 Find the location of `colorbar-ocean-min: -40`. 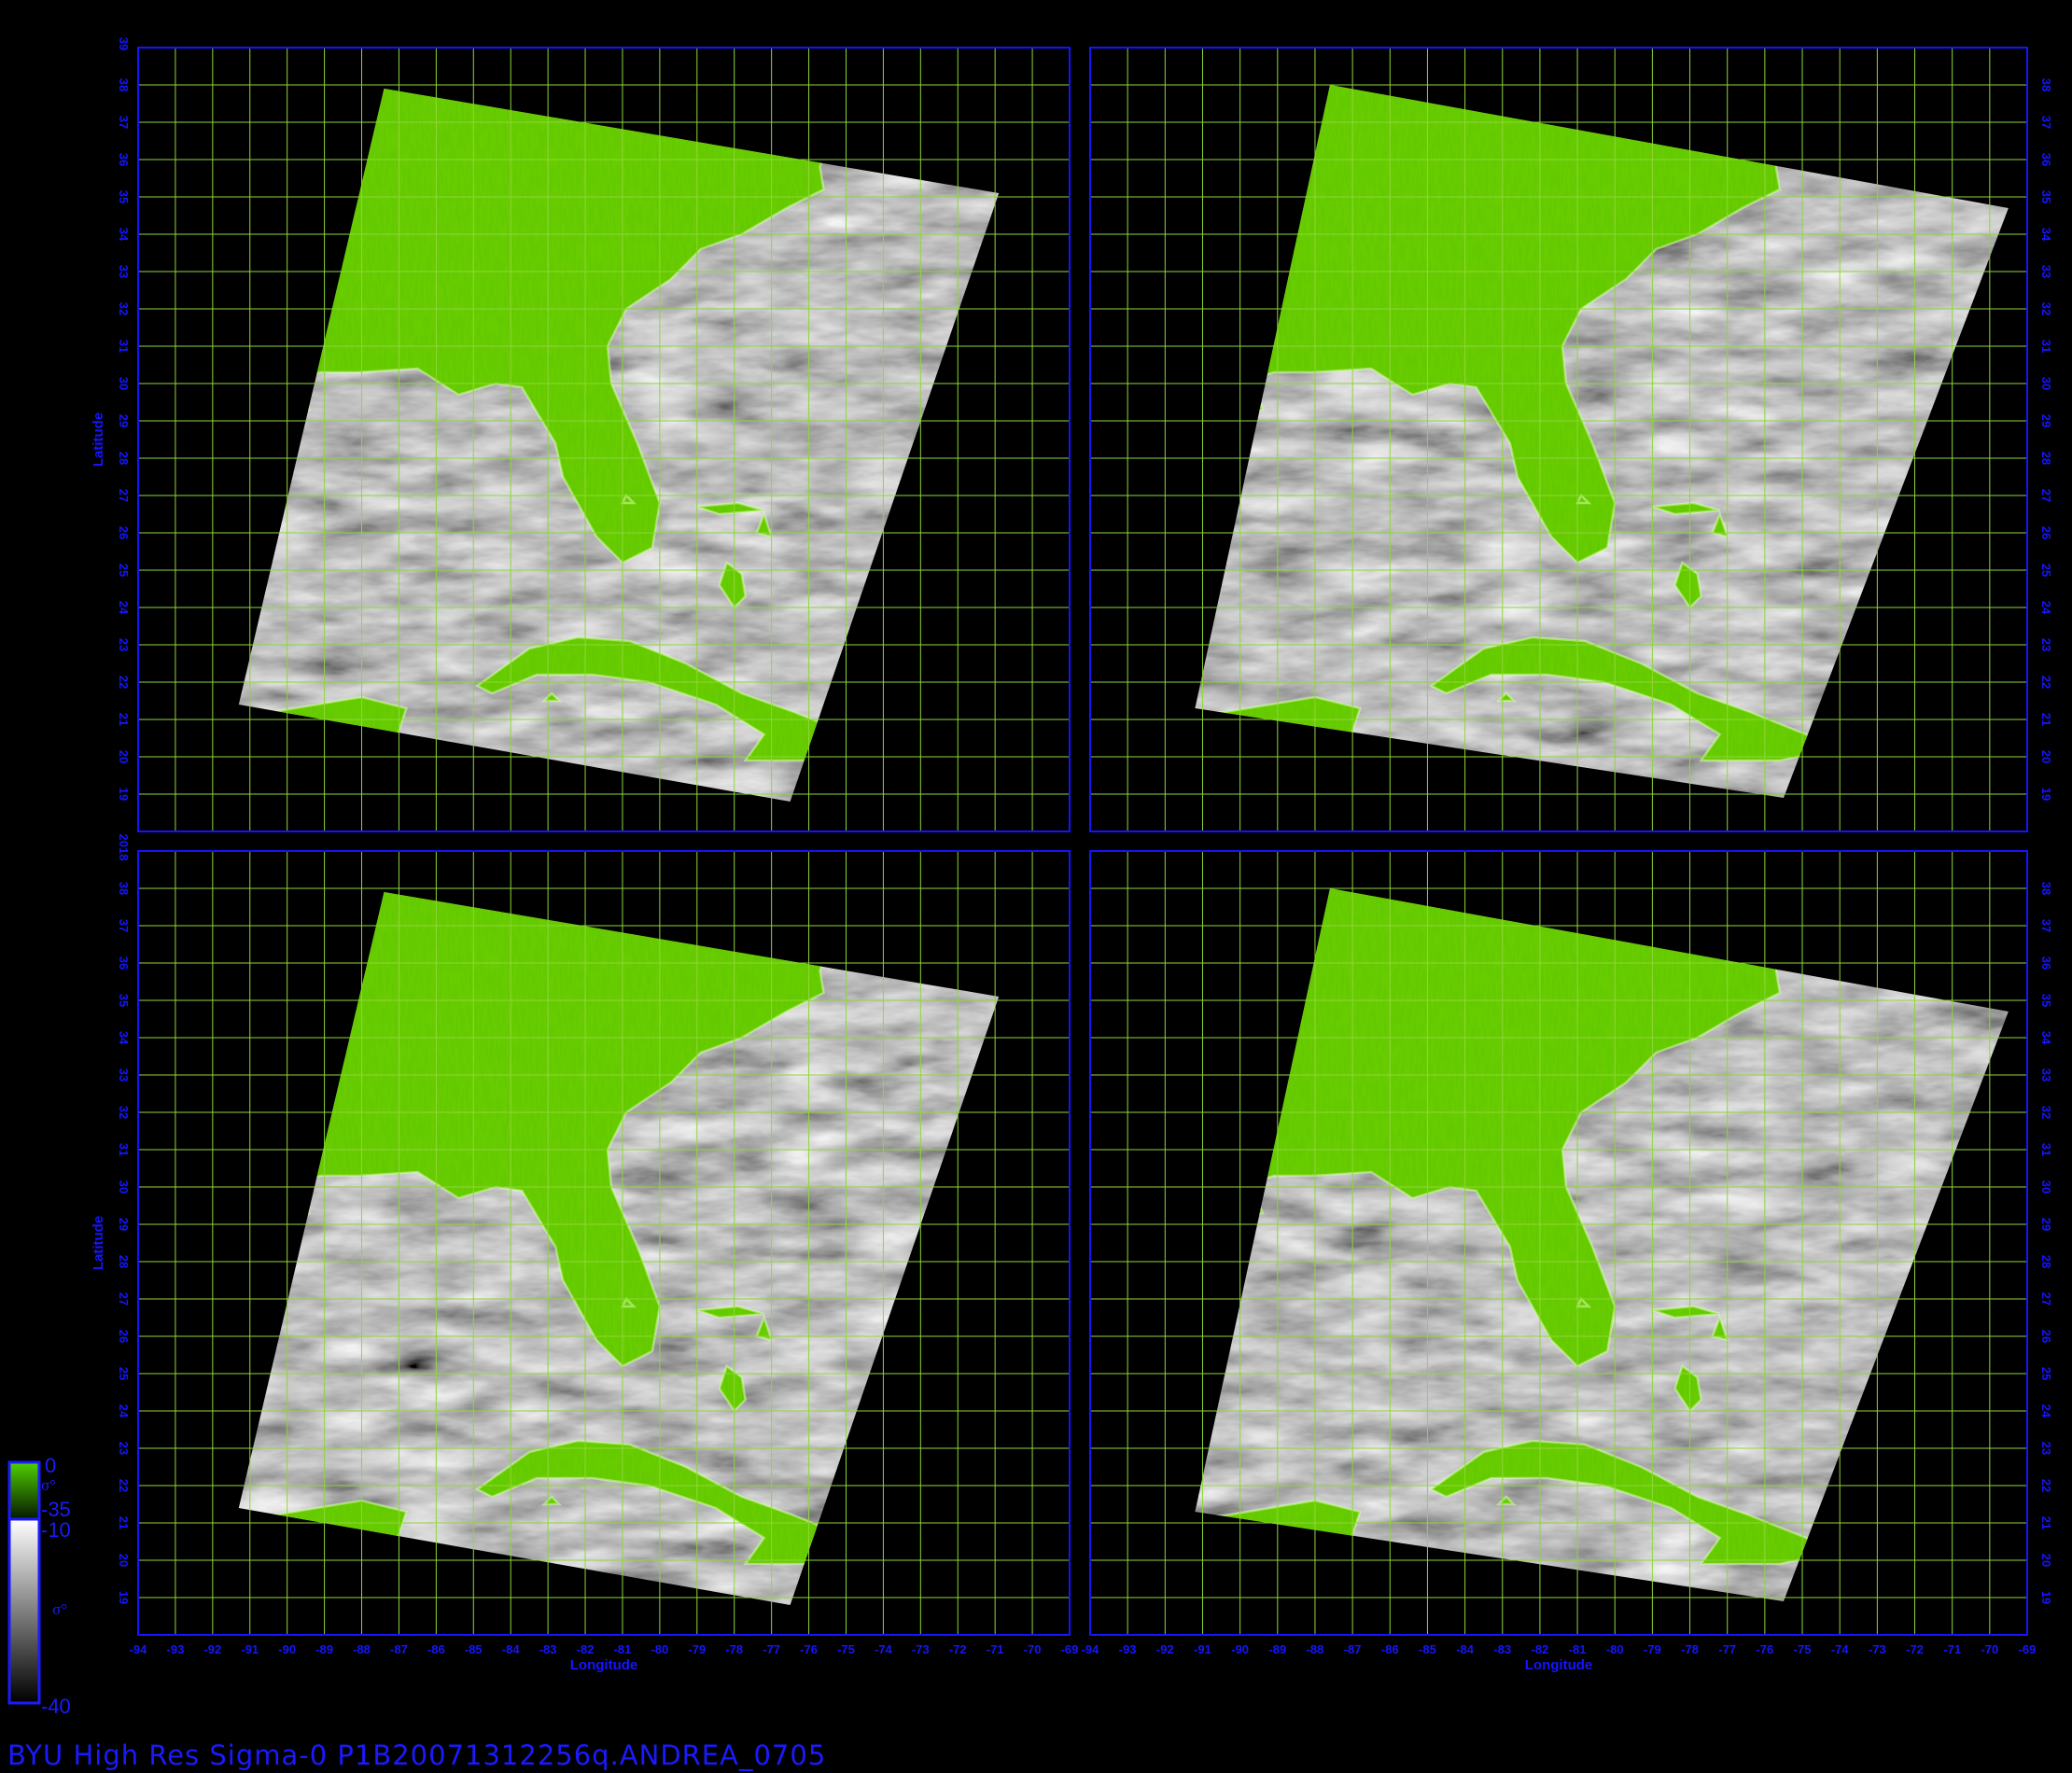

colorbar-ocean-min: -40 is located at coordinates (56, 1706).